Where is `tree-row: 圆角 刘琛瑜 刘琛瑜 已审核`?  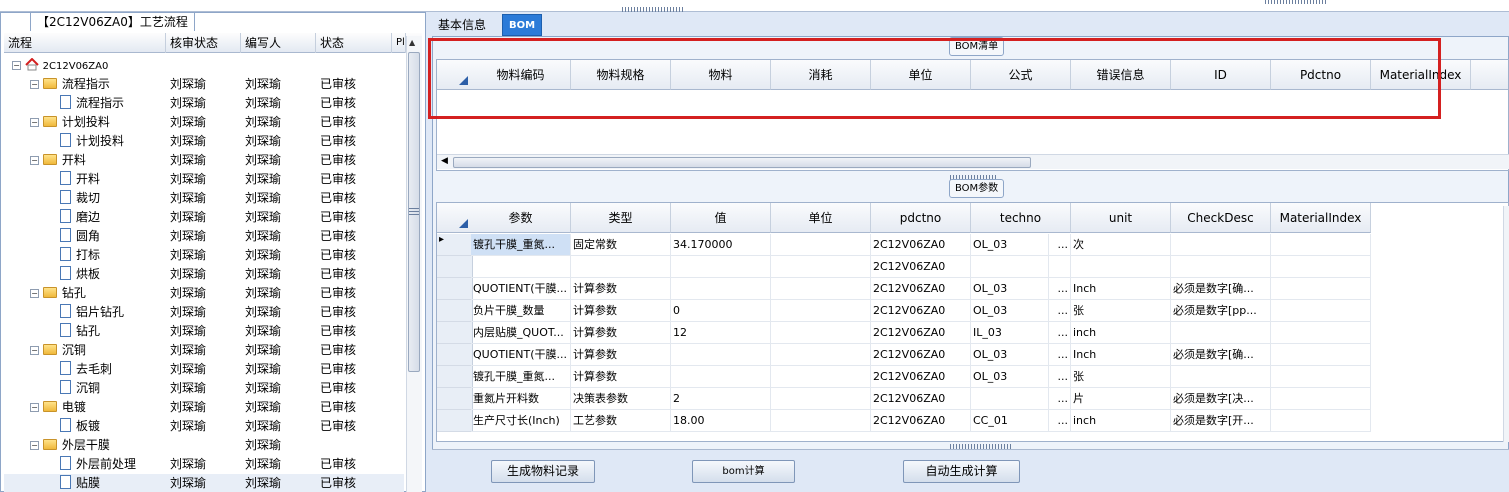 tree-row: 圆角 刘琛瑜 刘琛瑜 已审核 is located at coordinates (204, 236).